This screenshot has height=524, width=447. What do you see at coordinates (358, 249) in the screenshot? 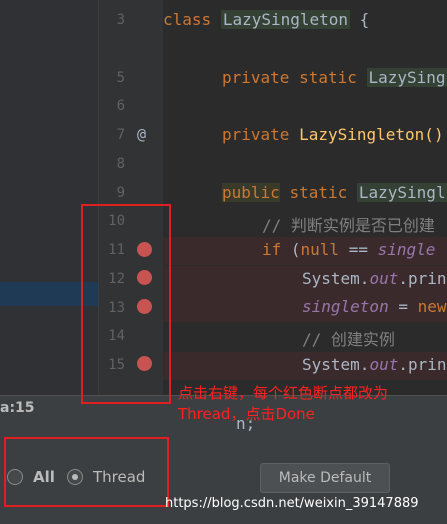
I see `code-text: ==` at bounding box center [358, 249].